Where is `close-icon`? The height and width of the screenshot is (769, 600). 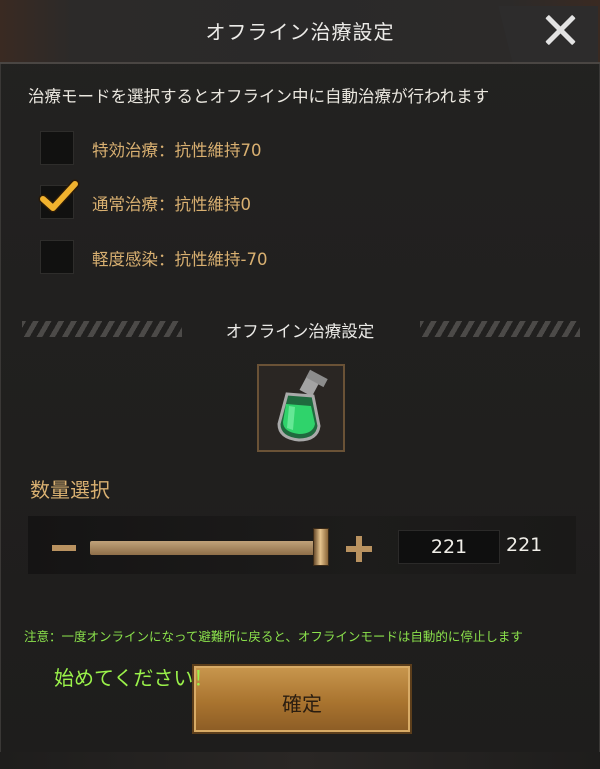 close-icon is located at coordinates (560, 30).